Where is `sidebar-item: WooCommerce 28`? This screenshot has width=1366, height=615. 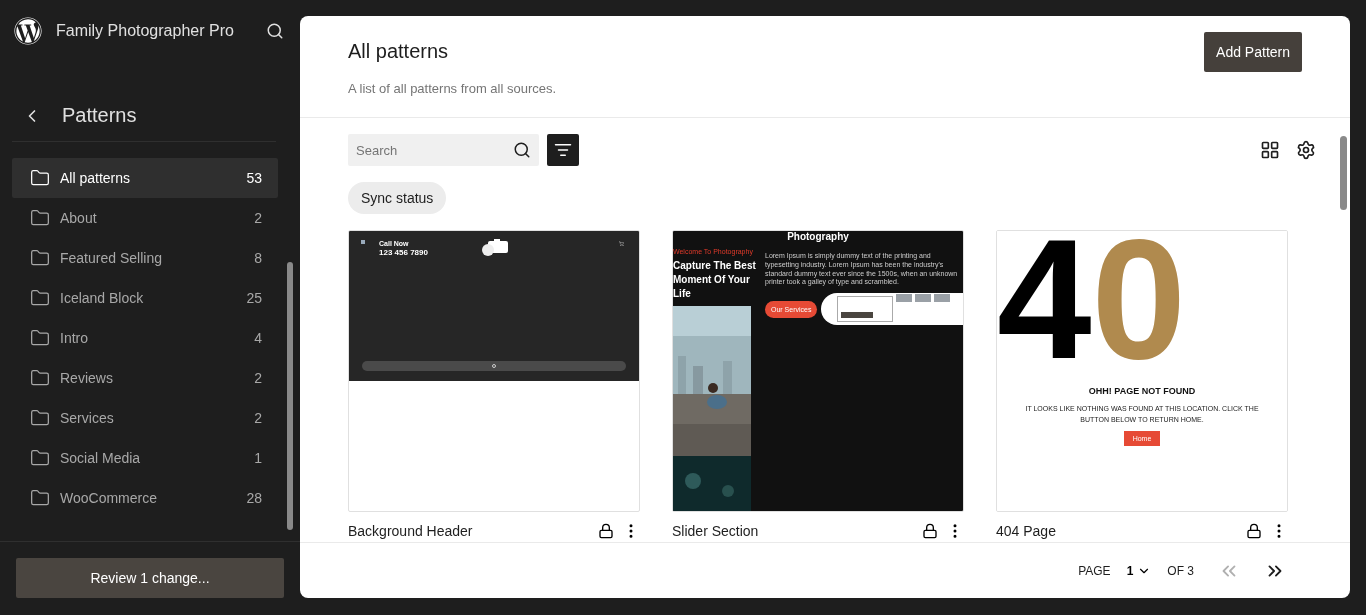
sidebar-item: WooCommerce 28 is located at coordinates (145, 498).